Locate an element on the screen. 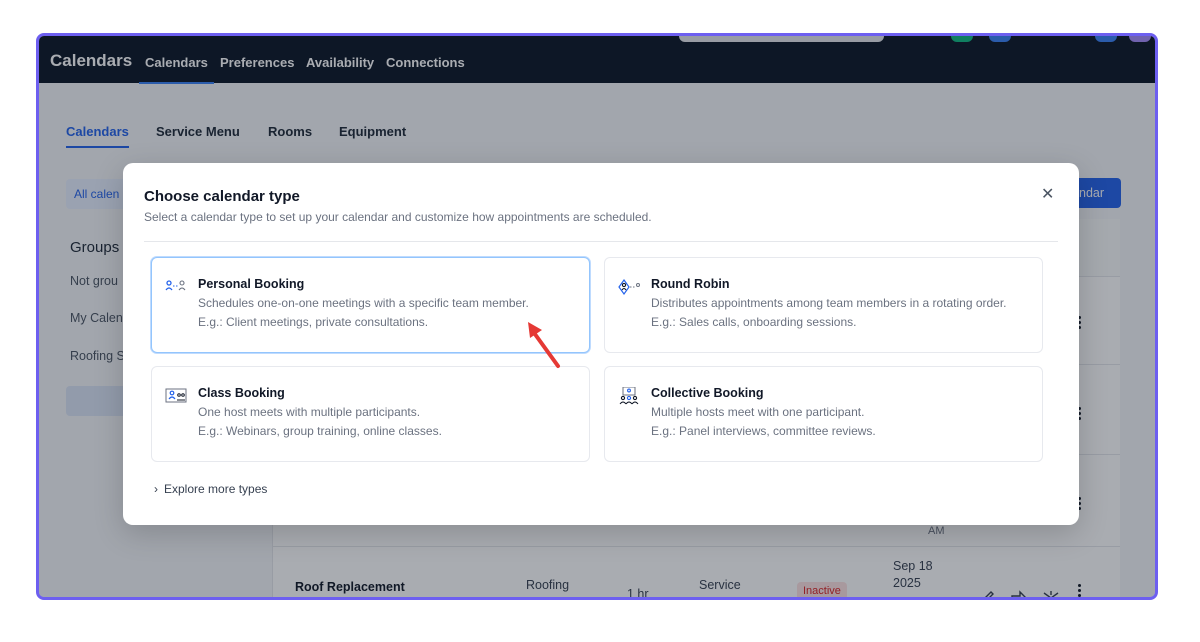  card-title: Collective Booking is located at coordinates (707, 393).